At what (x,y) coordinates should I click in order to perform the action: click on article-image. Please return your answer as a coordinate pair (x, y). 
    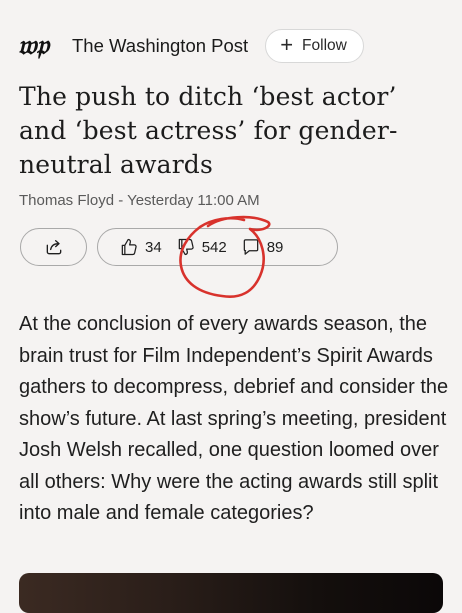
    Looking at the image, I should click on (231, 593).